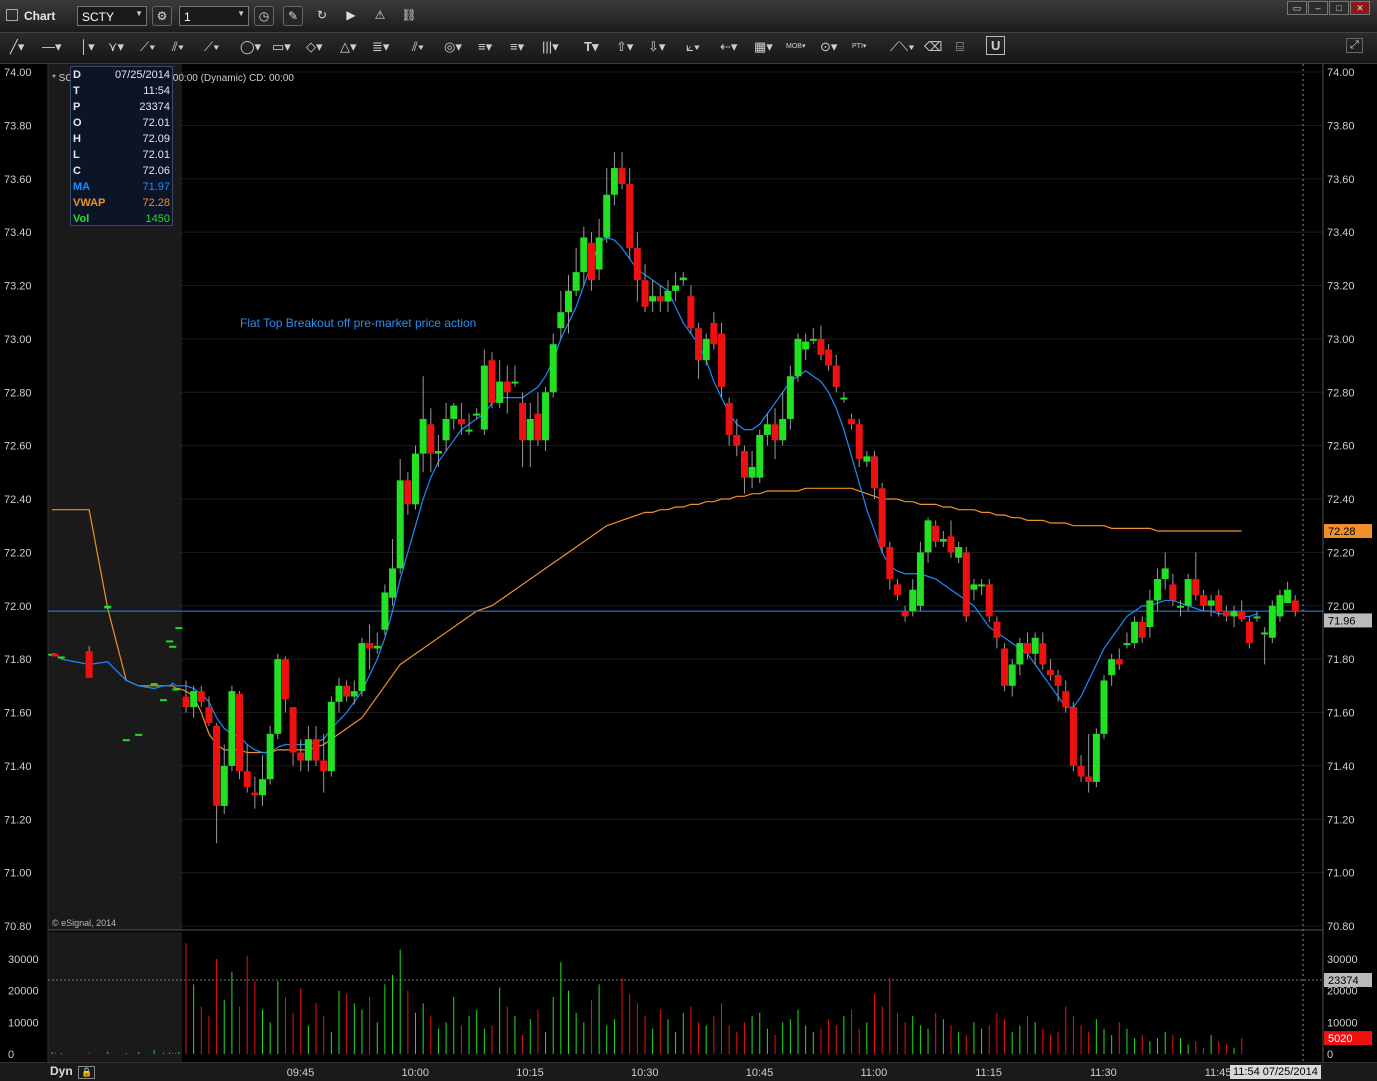  Describe the element at coordinates (933, 47) in the screenshot. I see `eraser-icon: ⌫` at that location.